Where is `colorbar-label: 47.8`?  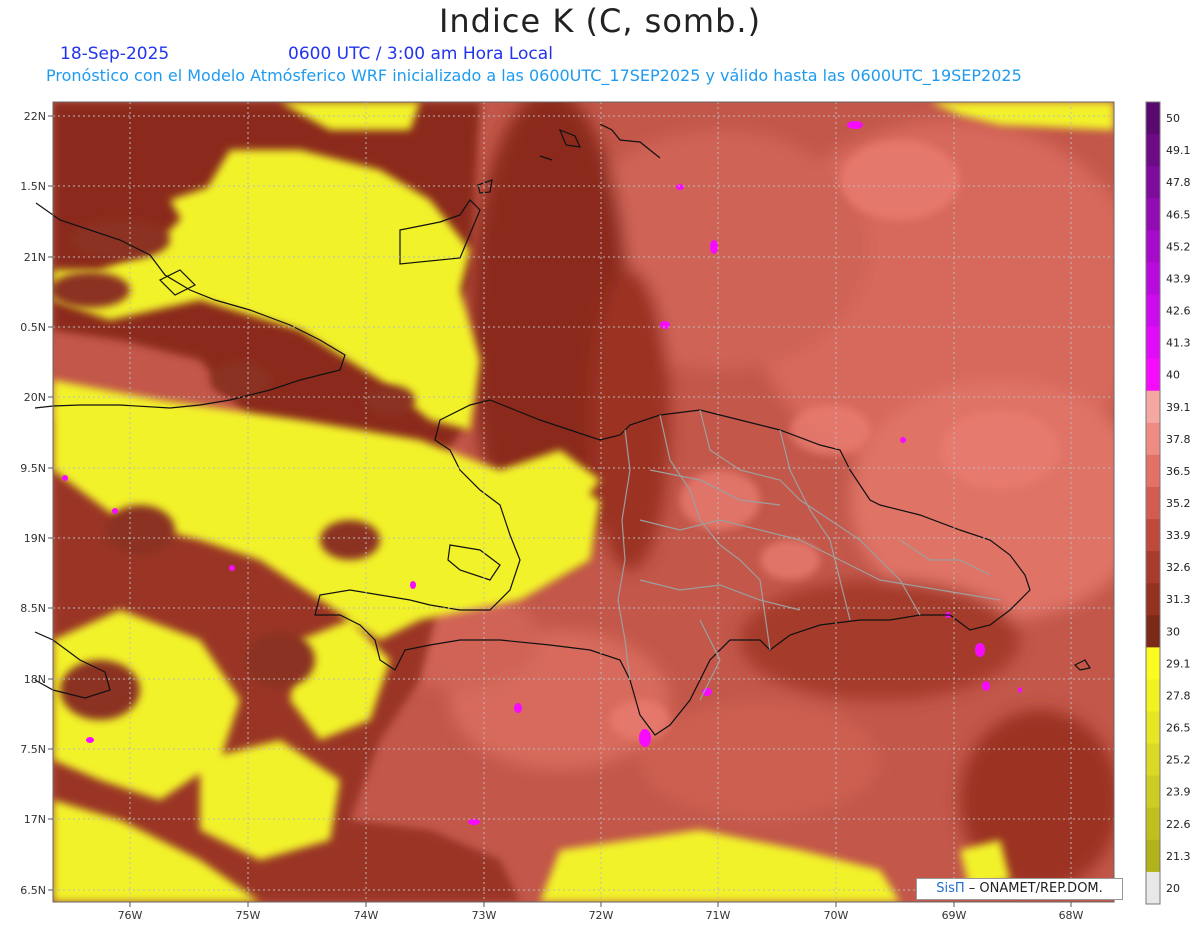 colorbar-label: 47.8 is located at coordinates (1178, 182).